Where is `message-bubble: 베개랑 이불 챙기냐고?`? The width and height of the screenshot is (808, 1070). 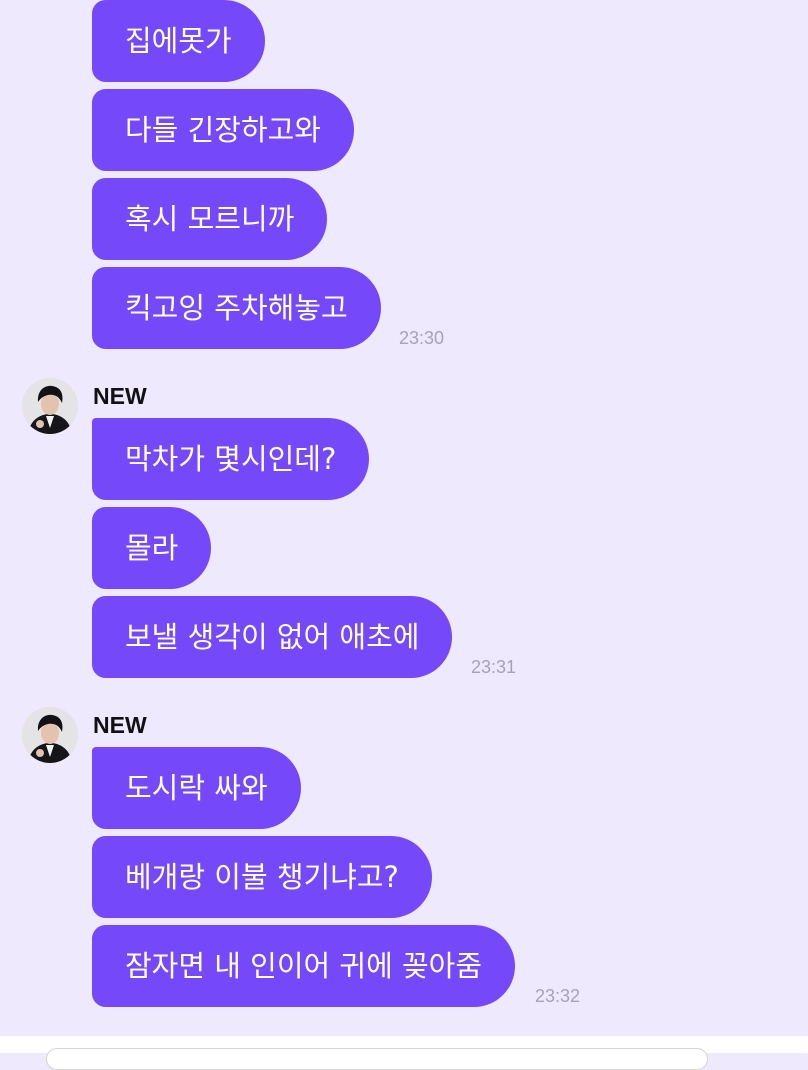 message-bubble: 베개랑 이불 챙기냐고? is located at coordinates (262, 877).